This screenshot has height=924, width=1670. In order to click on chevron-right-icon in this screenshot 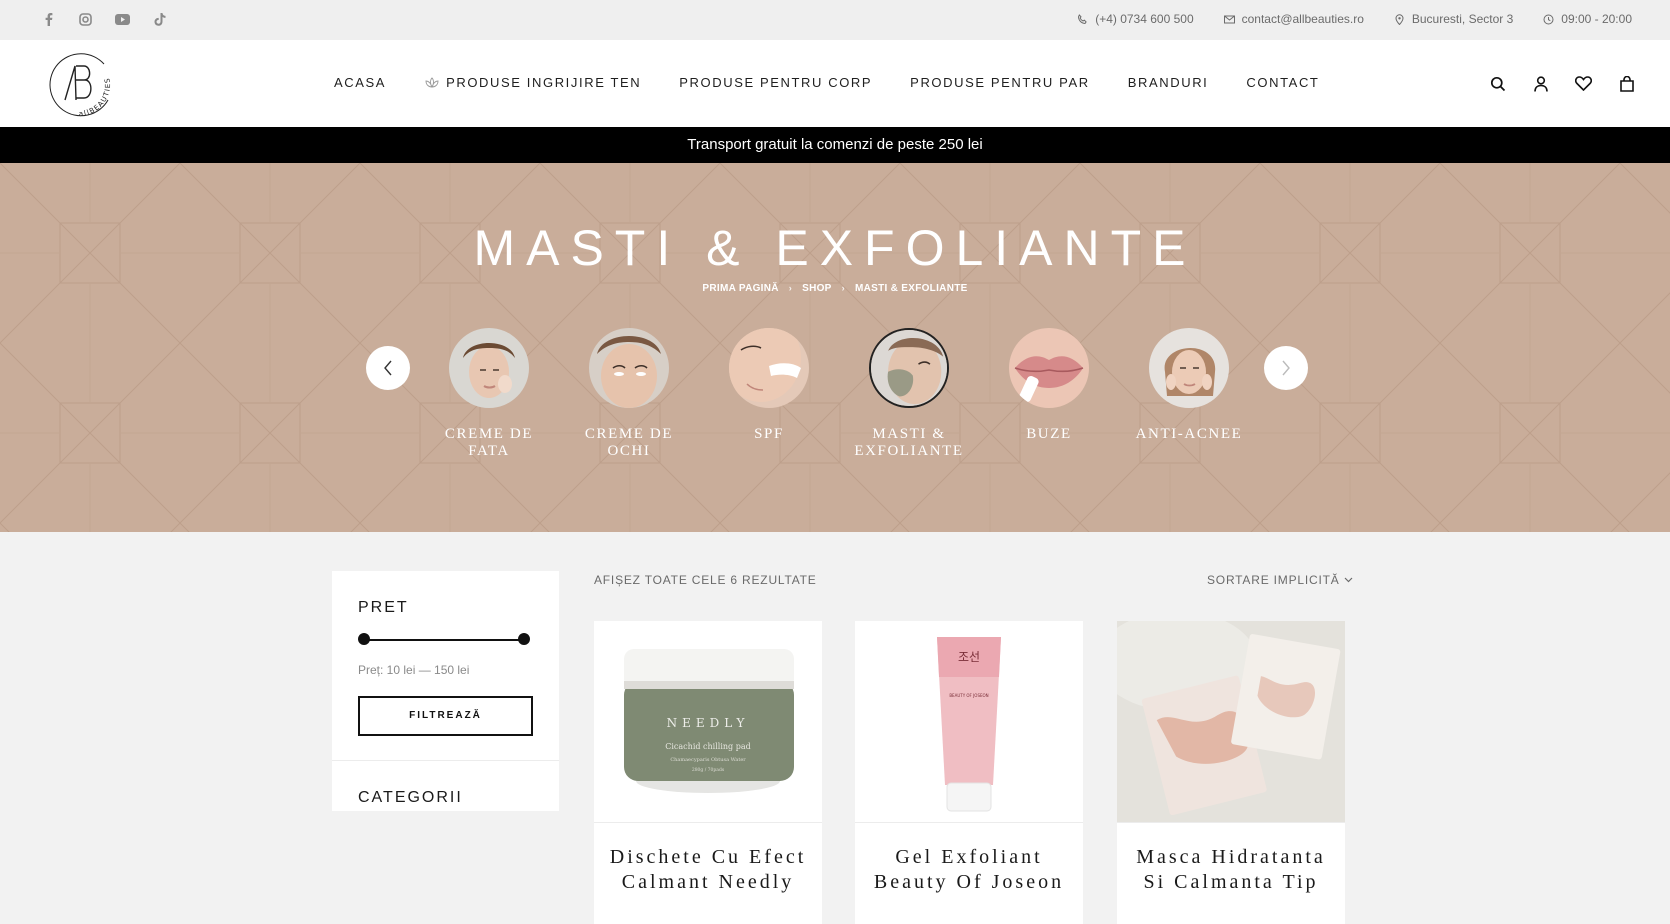, I will do `click(1286, 368)`.